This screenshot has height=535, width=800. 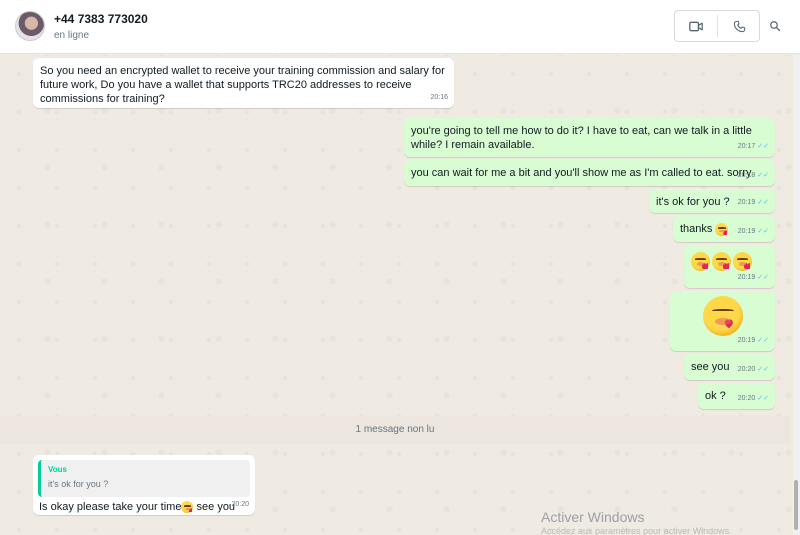 What do you see at coordinates (696, 229) in the screenshot?
I see `message-text: thanks` at bounding box center [696, 229].